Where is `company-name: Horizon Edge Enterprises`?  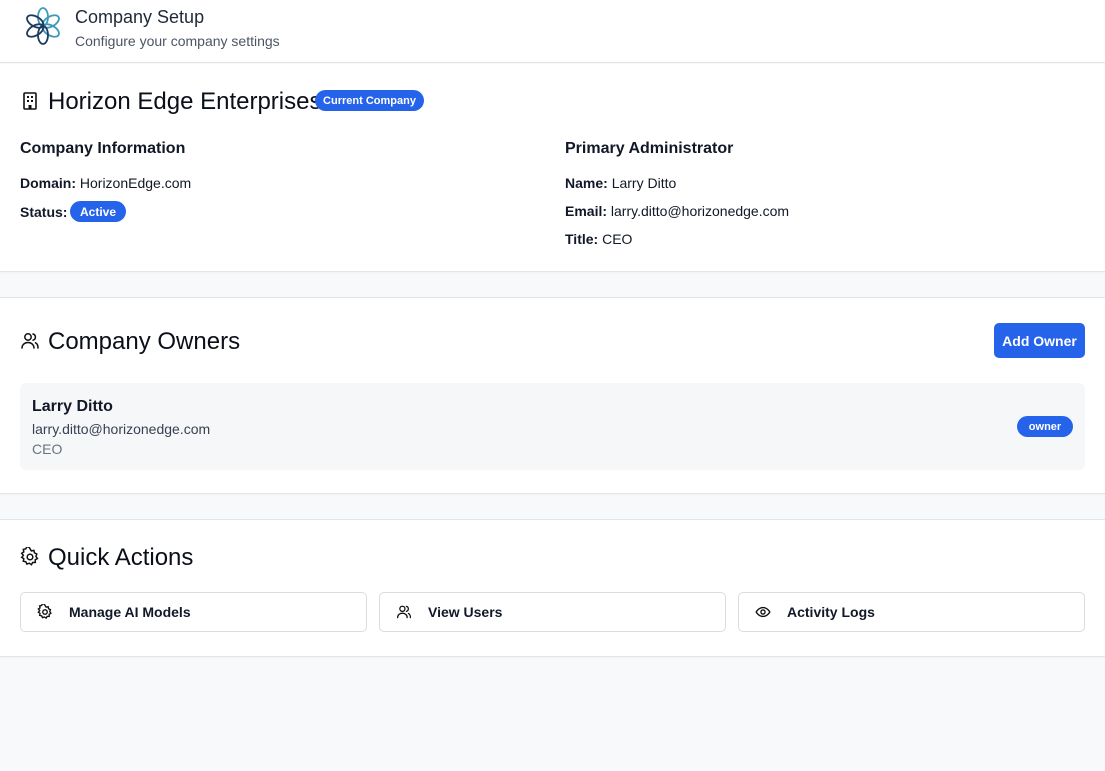 company-name: Horizon Edge Enterprises is located at coordinates (185, 101).